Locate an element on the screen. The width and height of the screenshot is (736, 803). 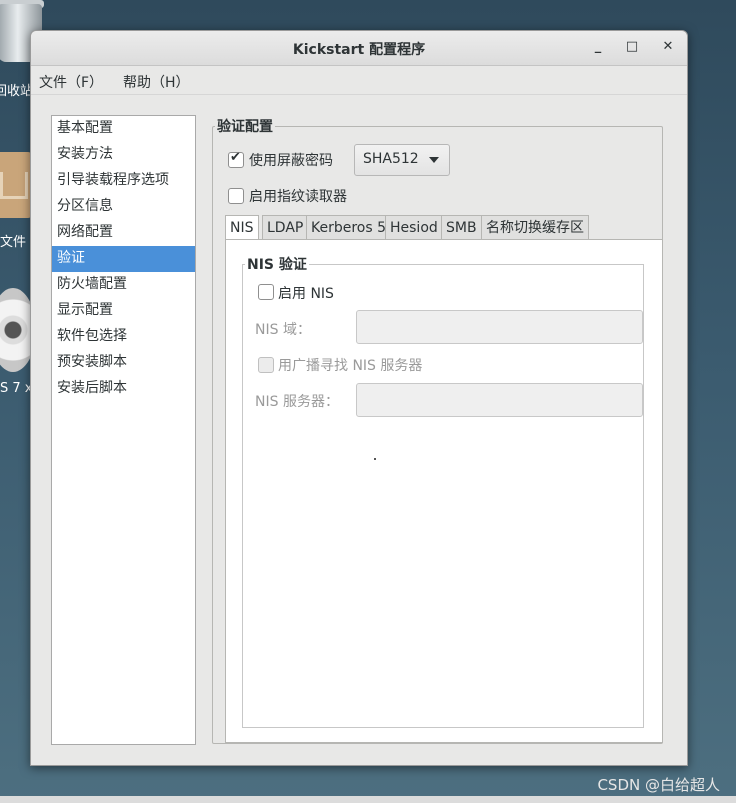
nav-item-partition: 分区信息 is located at coordinates (123, 207).